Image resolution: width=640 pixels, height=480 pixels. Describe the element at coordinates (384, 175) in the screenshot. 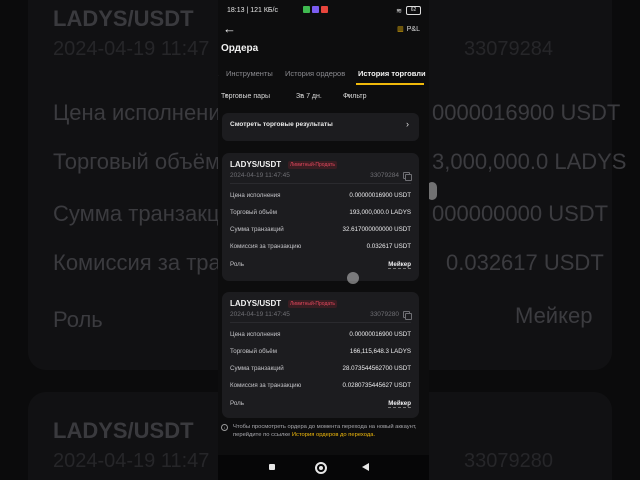

I see `trade-order-id: 33079284` at that location.